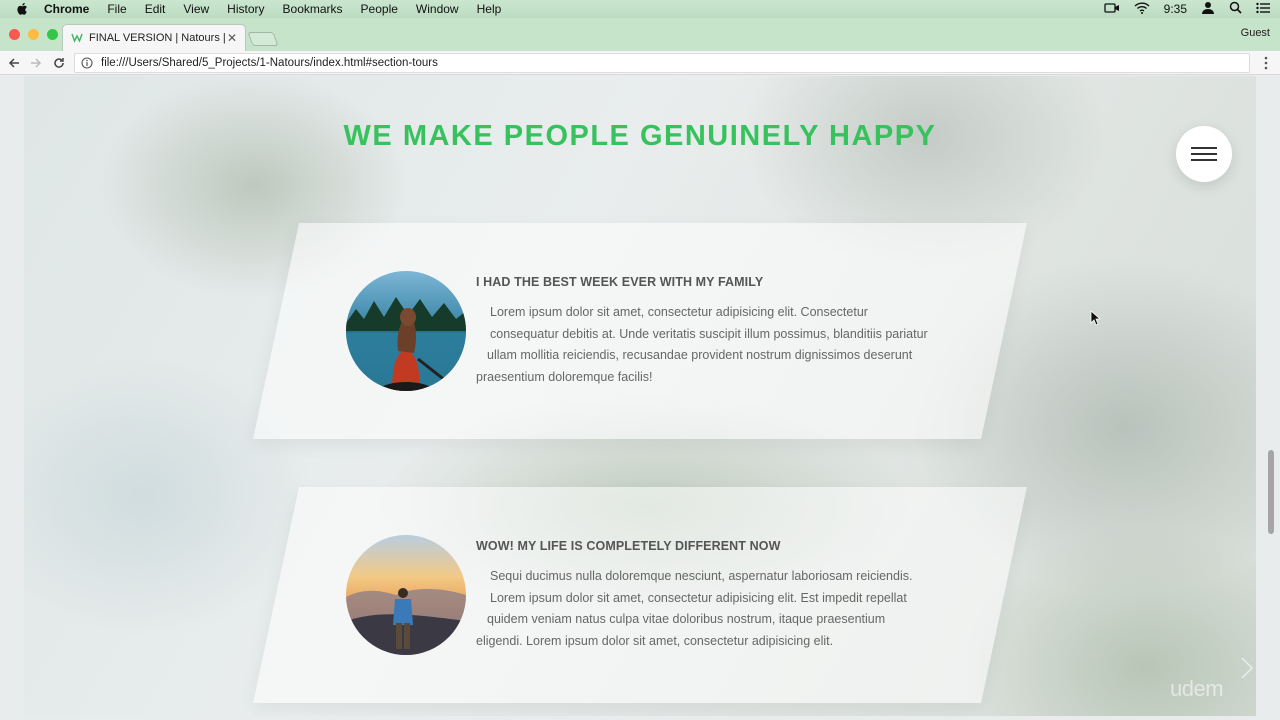  Describe the element at coordinates (1266, 63) in the screenshot. I see `browser-menu-icon` at that location.